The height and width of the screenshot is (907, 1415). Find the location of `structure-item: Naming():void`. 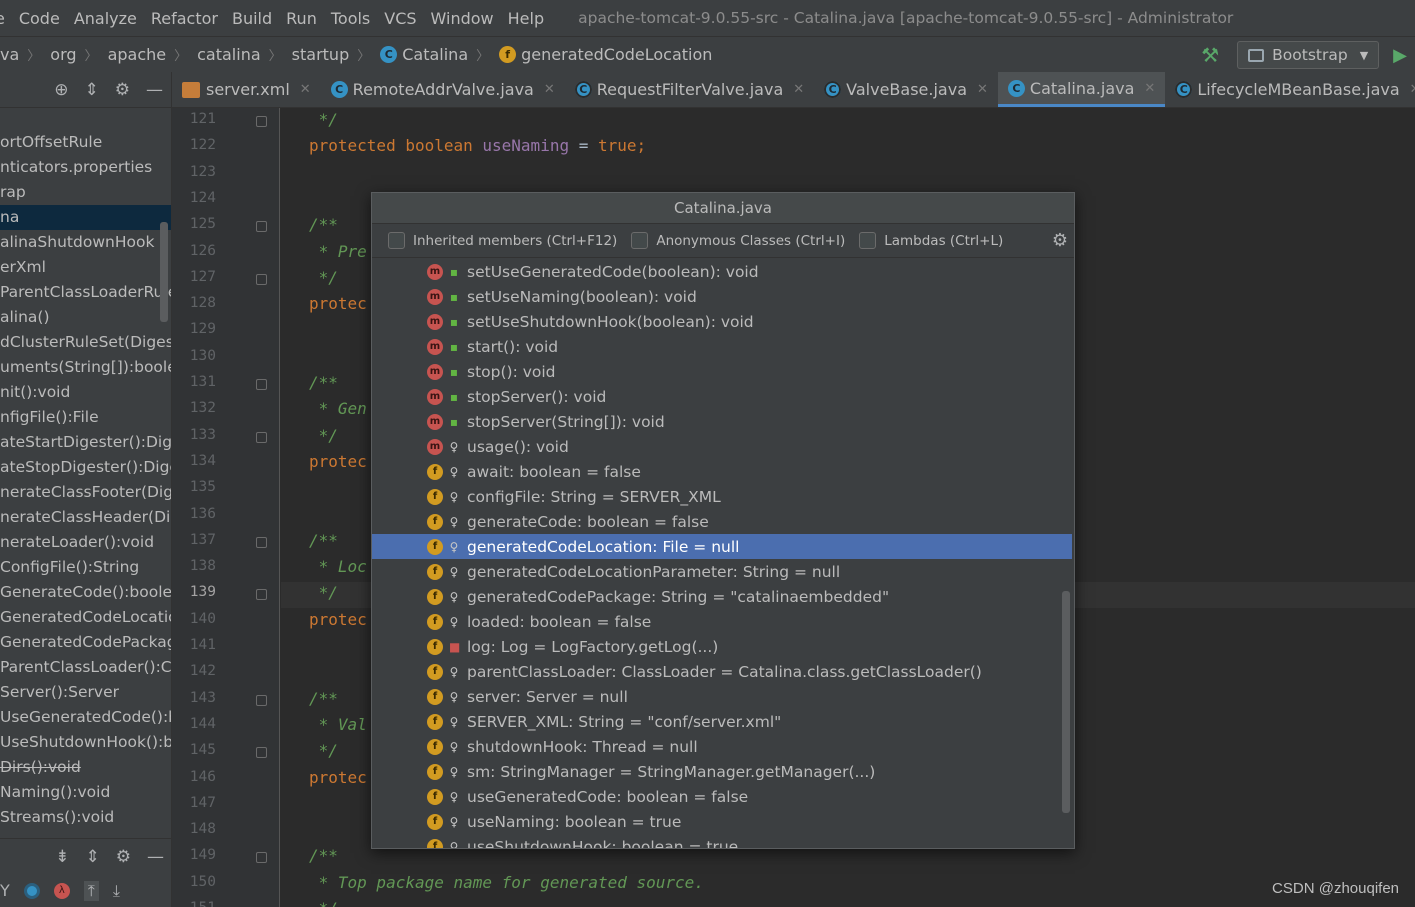

structure-item: Naming():void is located at coordinates (85, 792).